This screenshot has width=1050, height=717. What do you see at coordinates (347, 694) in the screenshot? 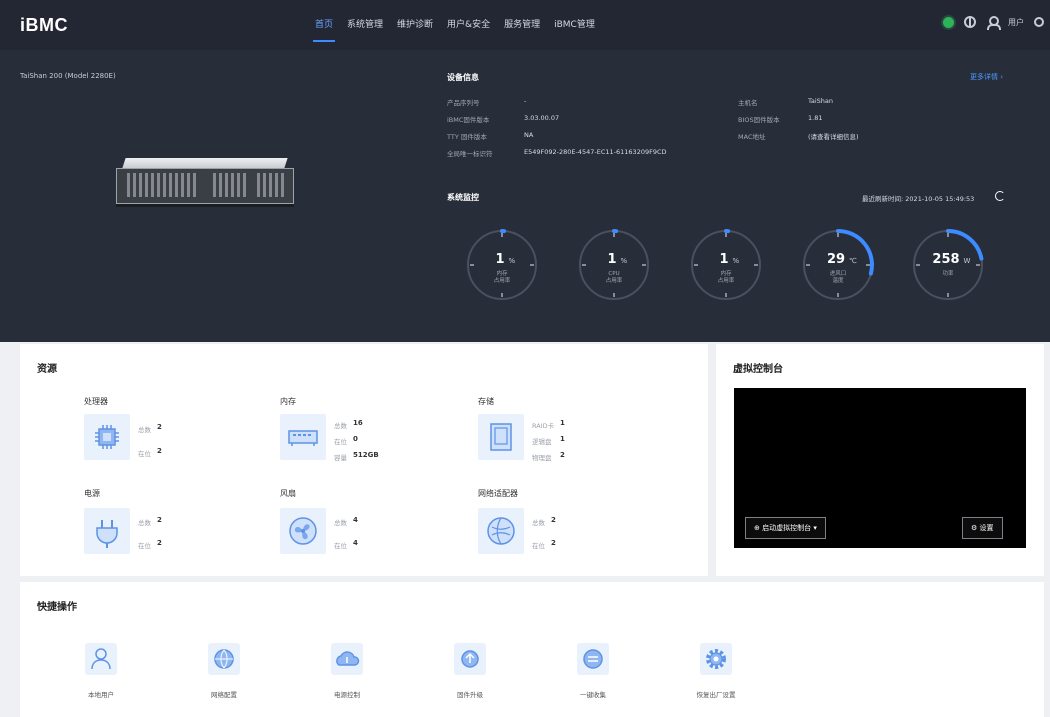
I see `quick-action-power-control: 电源控制` at bounding box center [347, 694].